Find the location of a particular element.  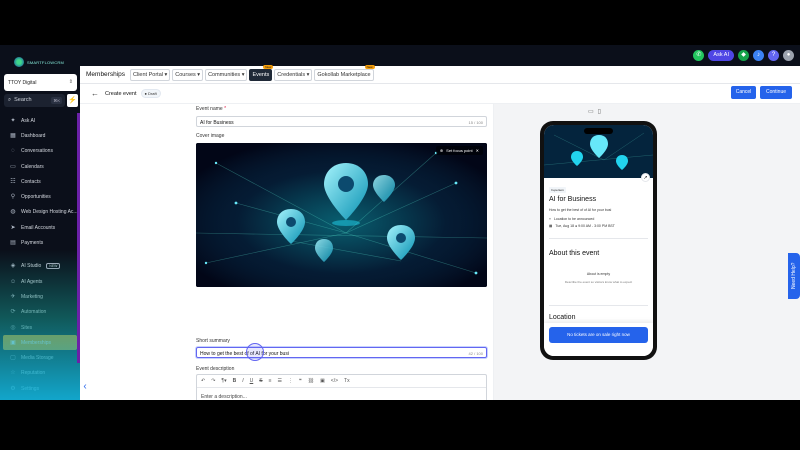

back-arrow-icon: ← is located at coordinates (95, 93).